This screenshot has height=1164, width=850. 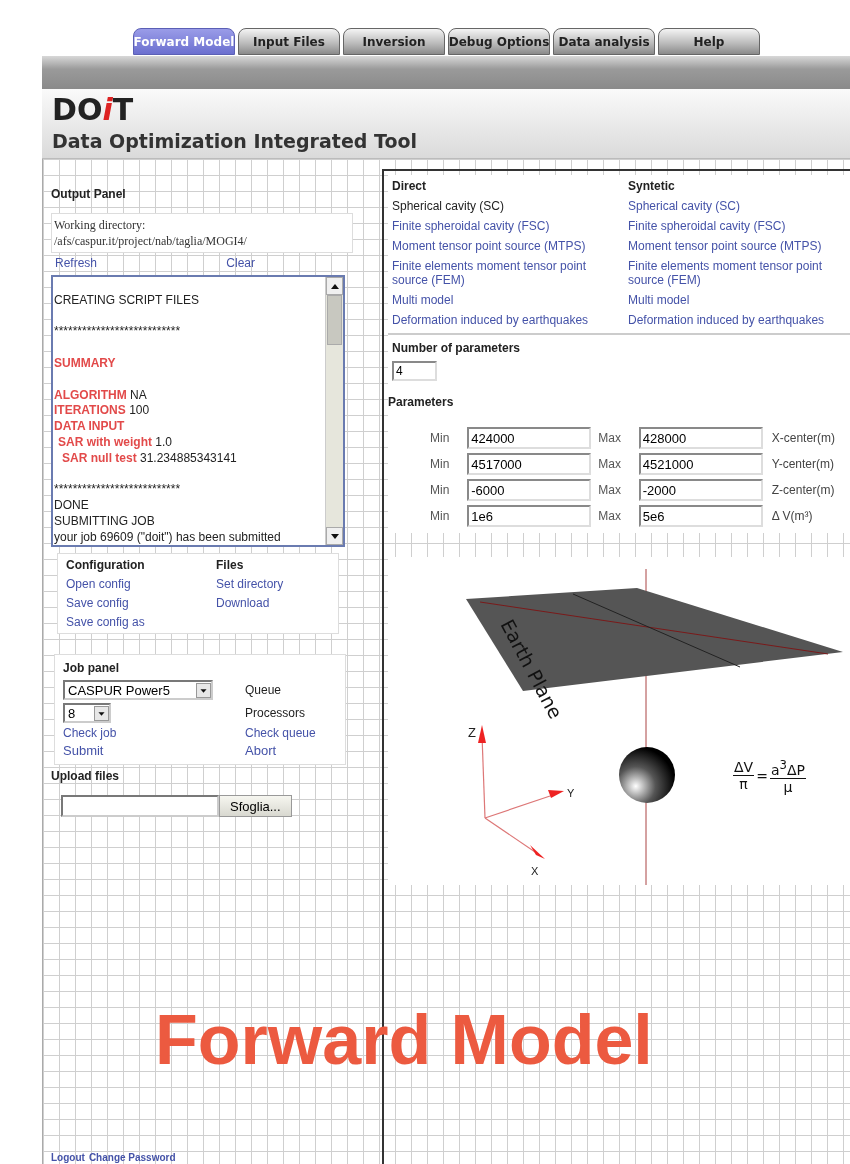 I want to click on plane-label: Earth Plane, so click(x=532, y=669).